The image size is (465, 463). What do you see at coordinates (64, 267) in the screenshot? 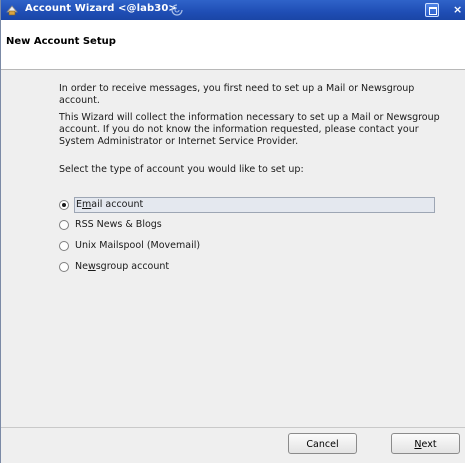
I see `radio-newsgroup-account` at bounding box center [64, 267].